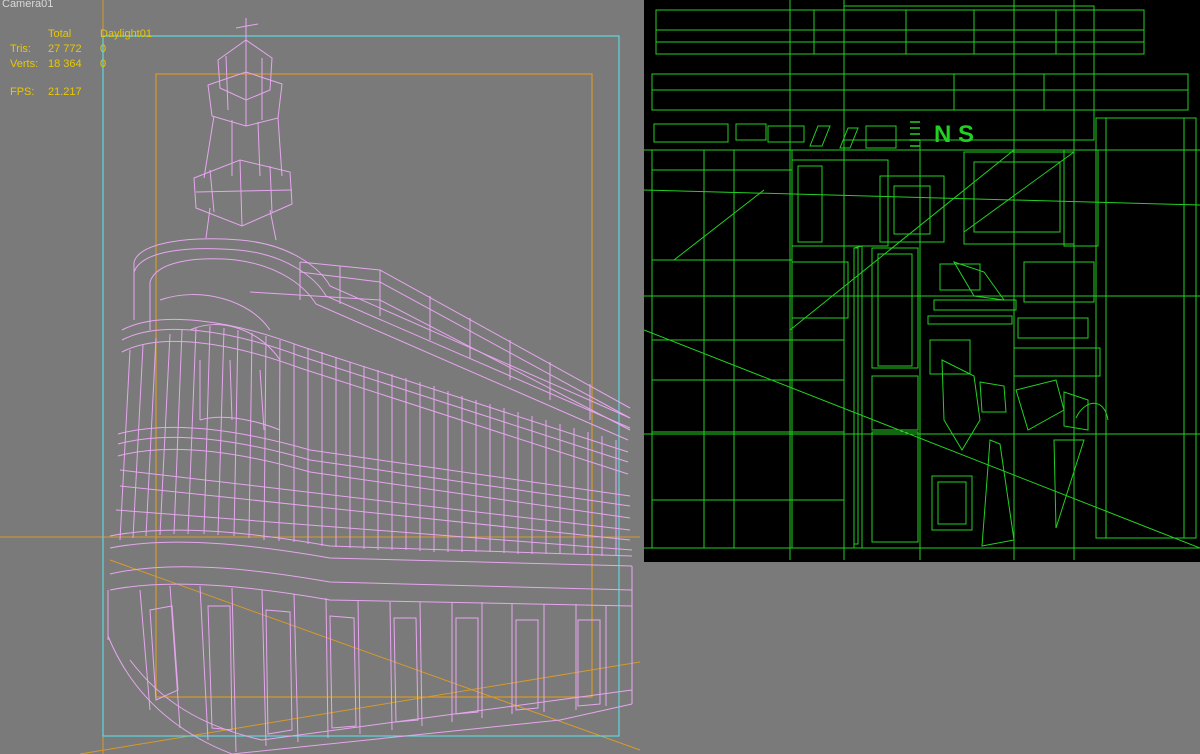 Image resolution: width=1200 pixels, height=754 pixels. What do you see at coordinates (22, 92) in the screenshot?
I see `stats-fps-label: FPS:` at bounding box center [22, 92].